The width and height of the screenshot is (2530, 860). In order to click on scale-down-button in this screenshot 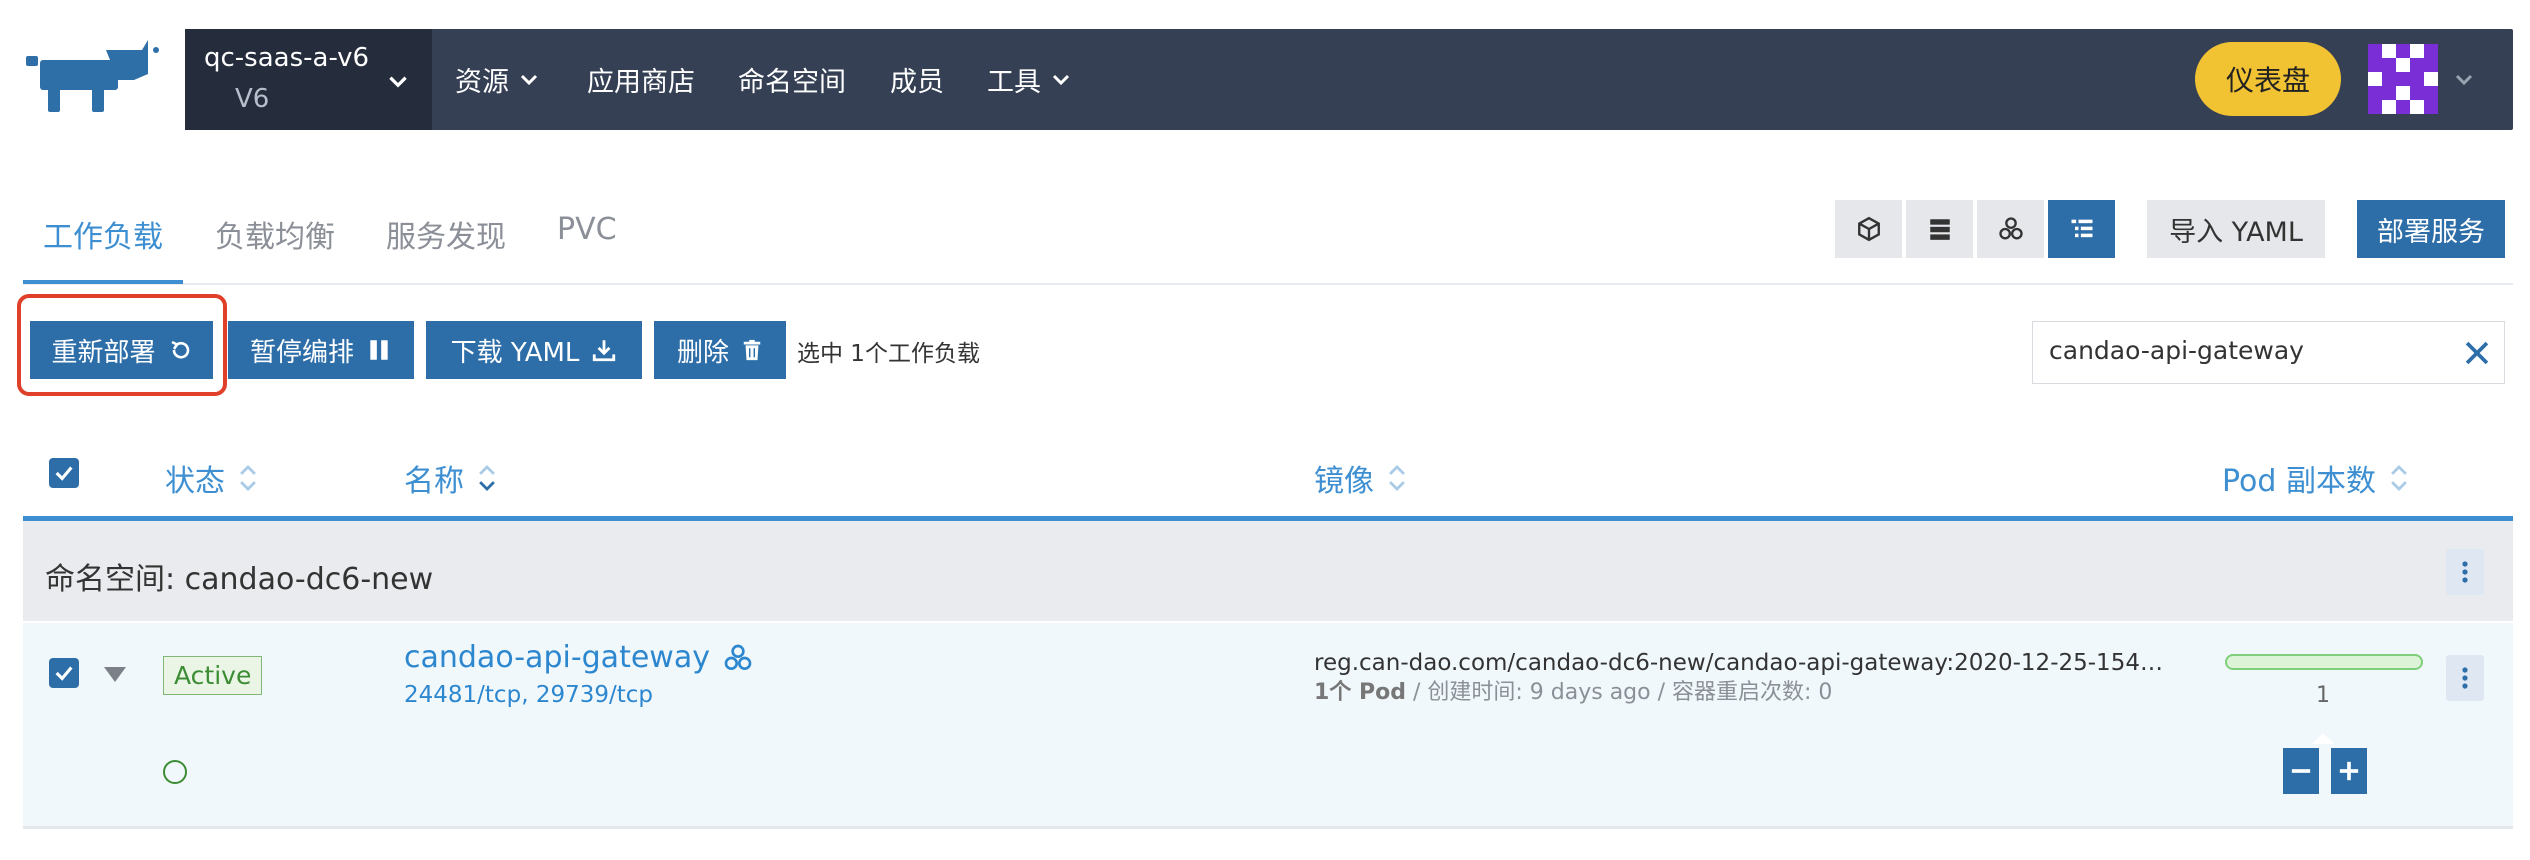, I will do `click(2301, 771)`.